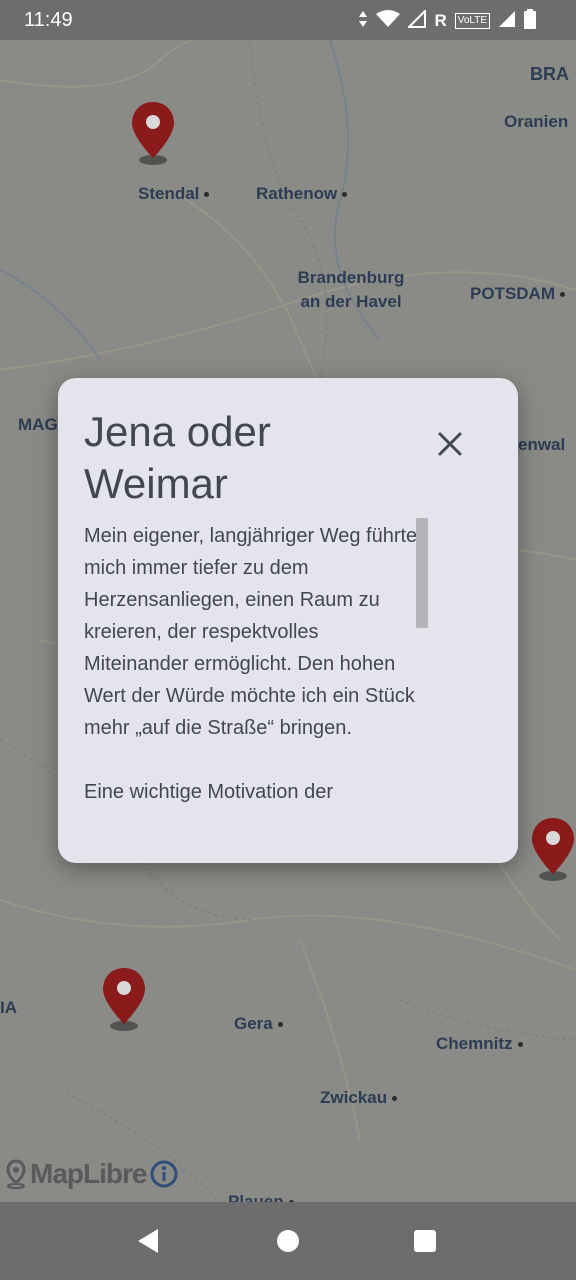  I want to click on battery-icon, so click(530, 20).